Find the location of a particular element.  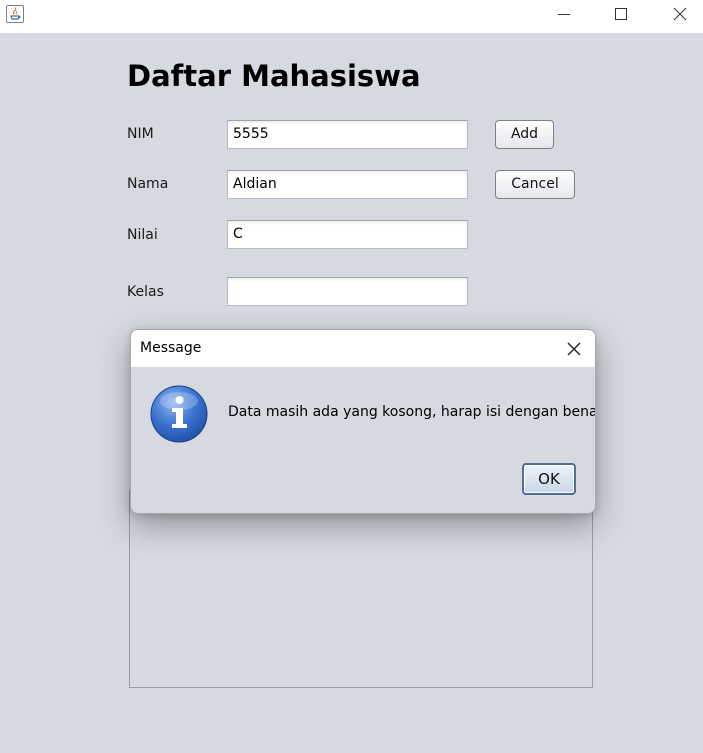

close-window-button is located at coordinates (676, 15).